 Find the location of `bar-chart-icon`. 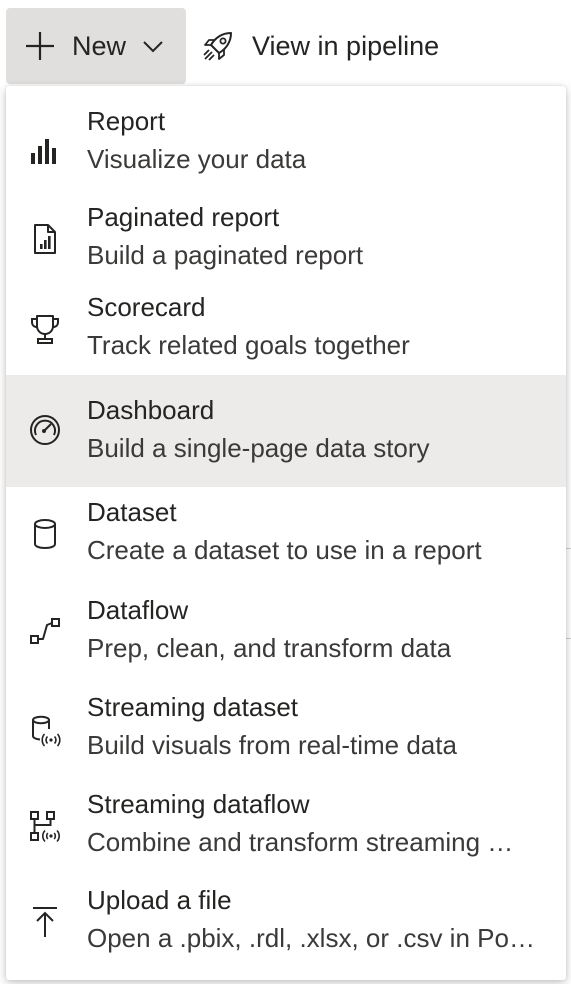

bar-chart-icon is located at coordinates (45, 151).